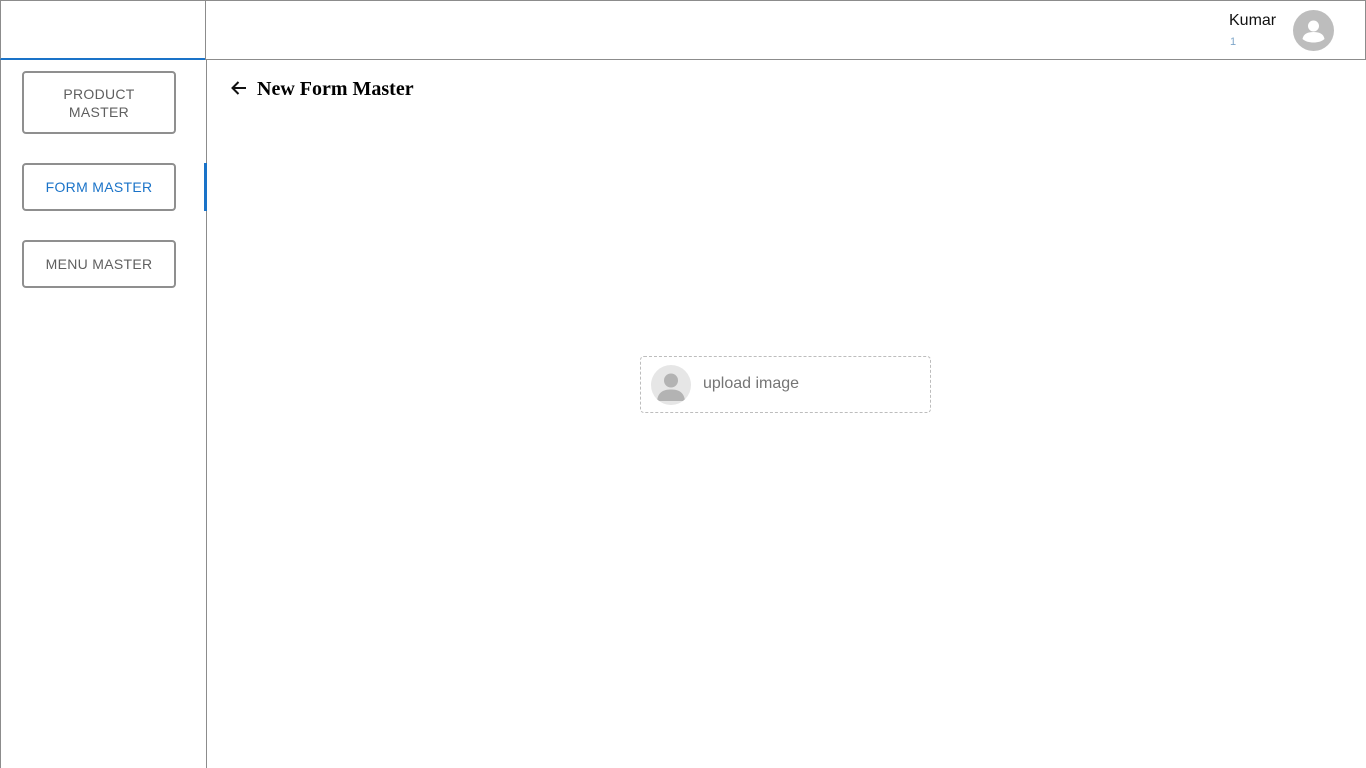  Describe the element at coordinates (751, 383) in the screenshot. I see `upload-image-label: upload image` at that location.